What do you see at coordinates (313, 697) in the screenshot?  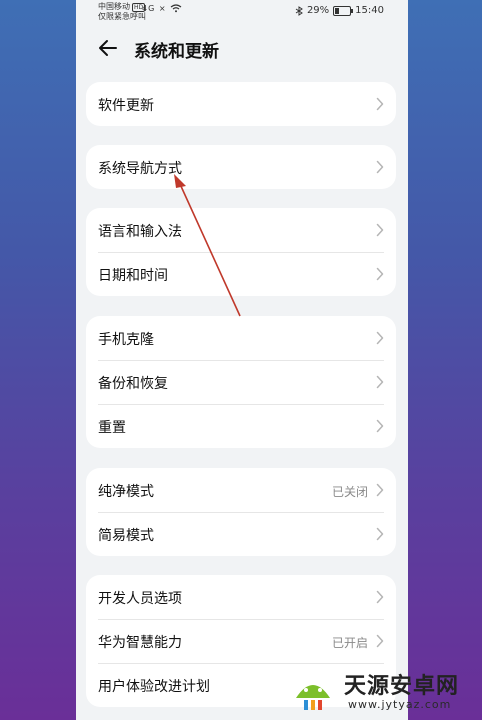 I see `android-logo-icon` at bounding box center [313, 697].